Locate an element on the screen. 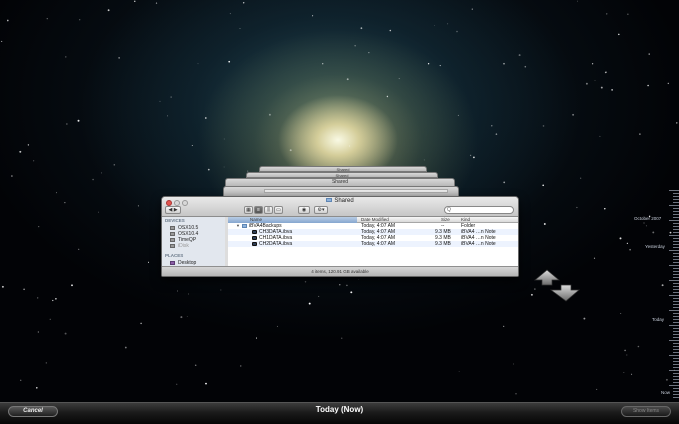 This screenshot has width=679, height=424. view-column-button: ⫼ is located at coordinates (268, 210).